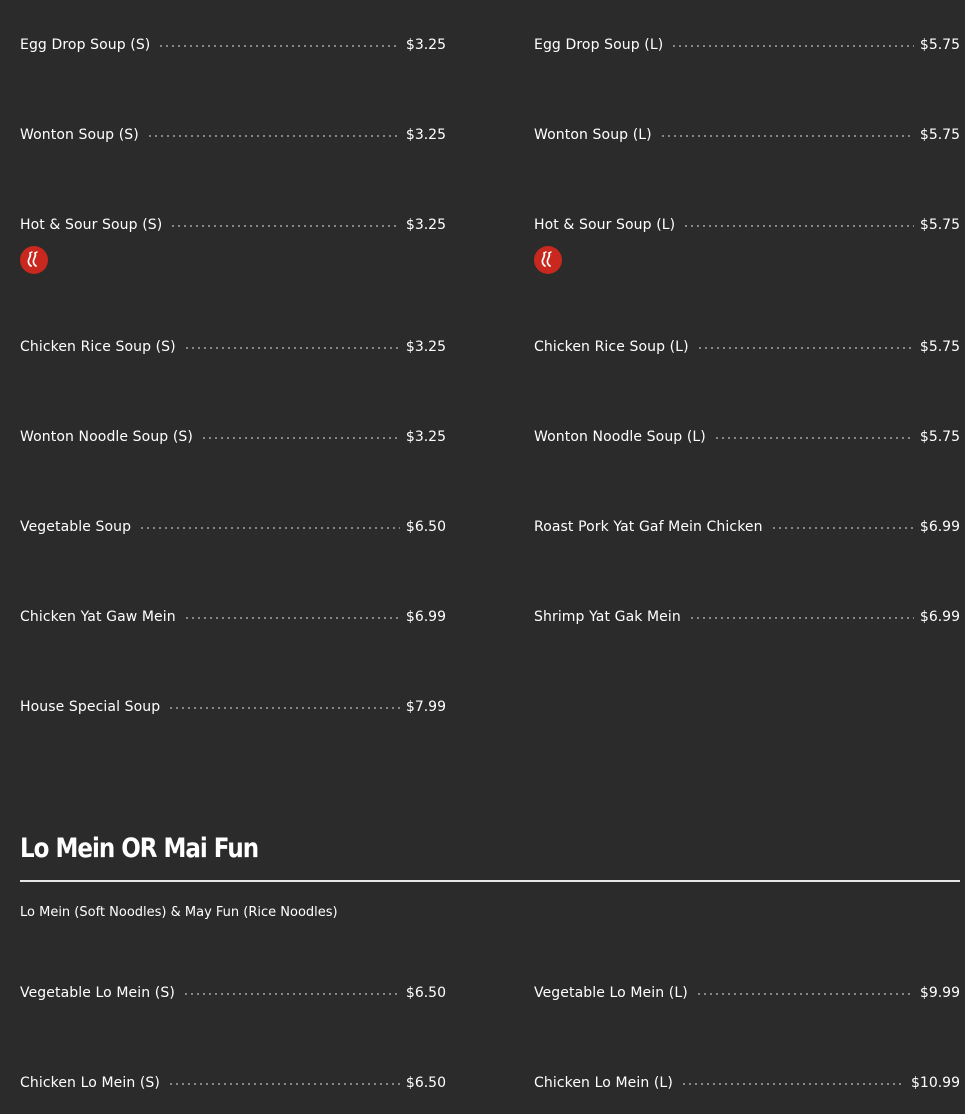  Describe the element at coordinates (79, 135) in the screenshot. I see `item-name: Wonton Soup (S)` at that location.